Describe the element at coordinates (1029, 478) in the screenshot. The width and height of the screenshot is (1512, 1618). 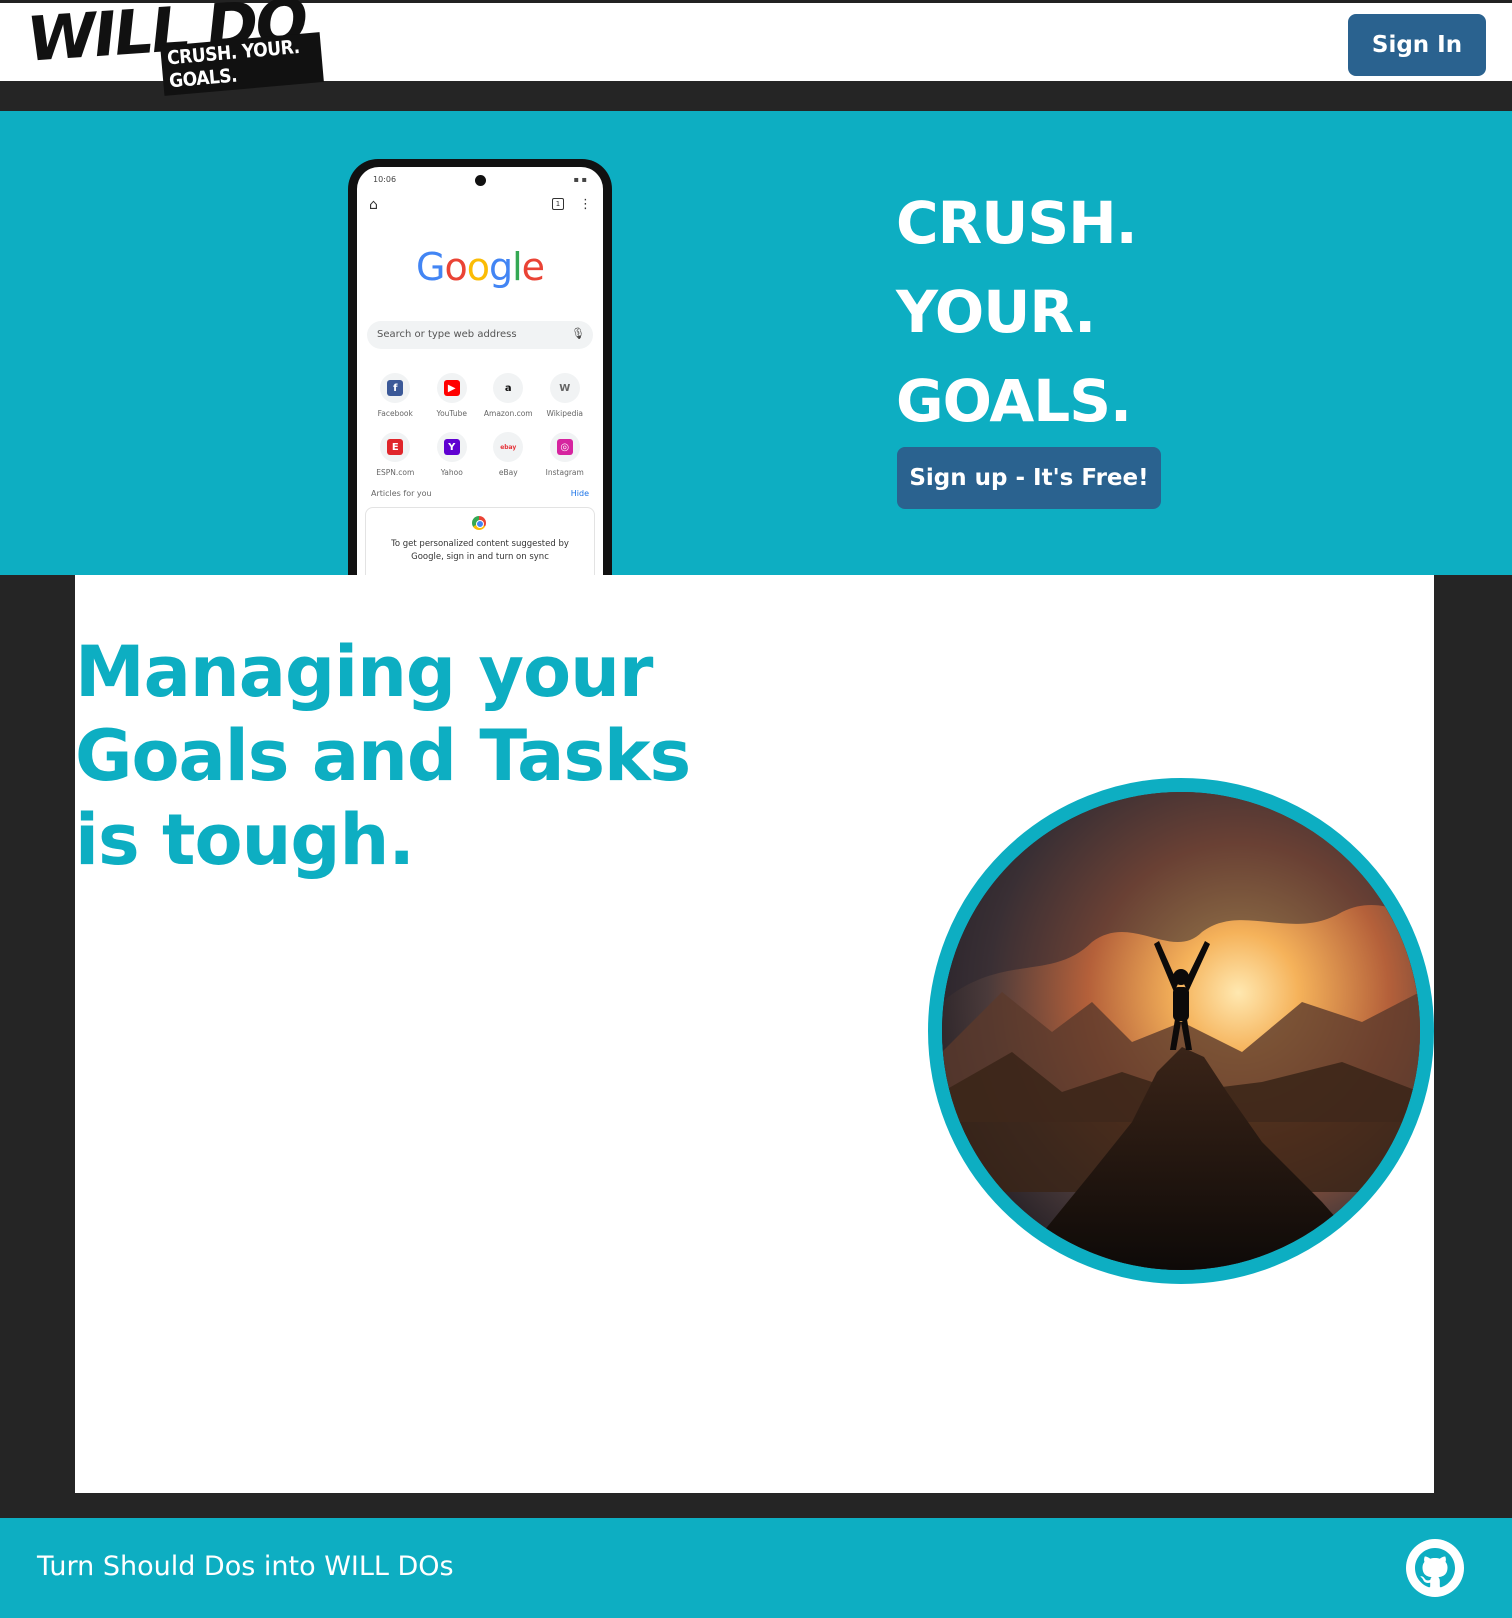
I see `sign-up-button: Sign up - It's Free!` at that location.